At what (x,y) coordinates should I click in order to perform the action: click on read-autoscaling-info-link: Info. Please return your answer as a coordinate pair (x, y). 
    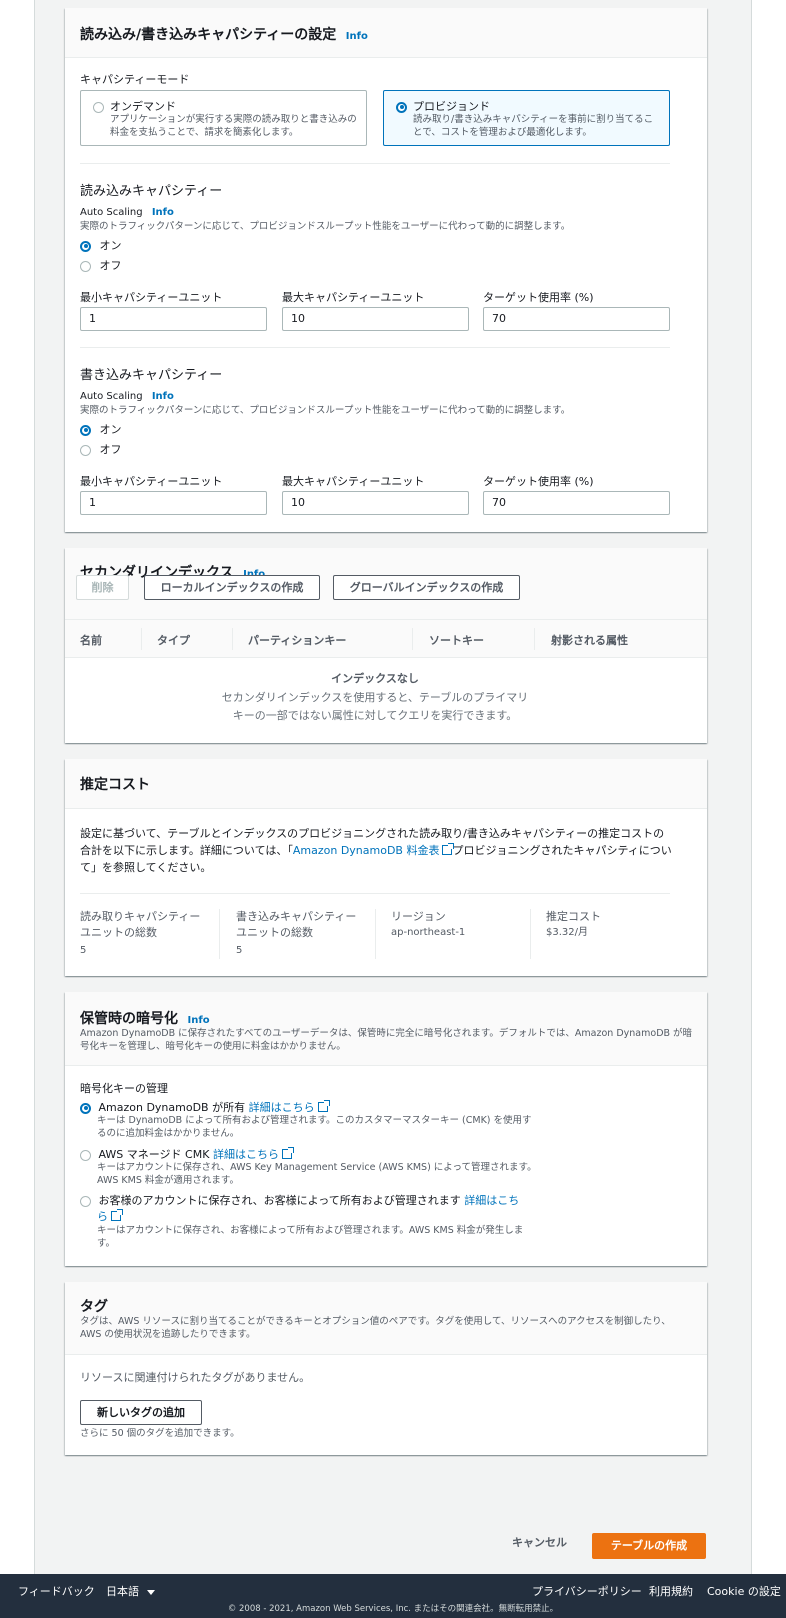
    Looking at the image, I should click on (163, 212).